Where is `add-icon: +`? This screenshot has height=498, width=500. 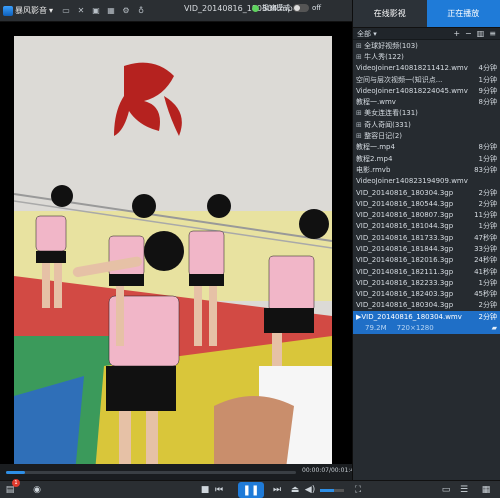
add-icon: + is located at coordinates (456, 33).